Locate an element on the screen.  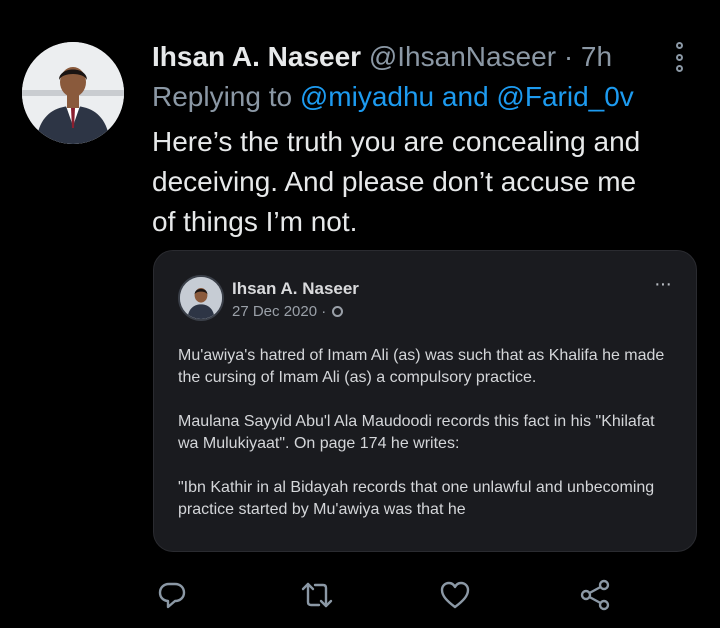
embedded-post-date: 27 Dec 2020 · is located at coordinates (288, 311).